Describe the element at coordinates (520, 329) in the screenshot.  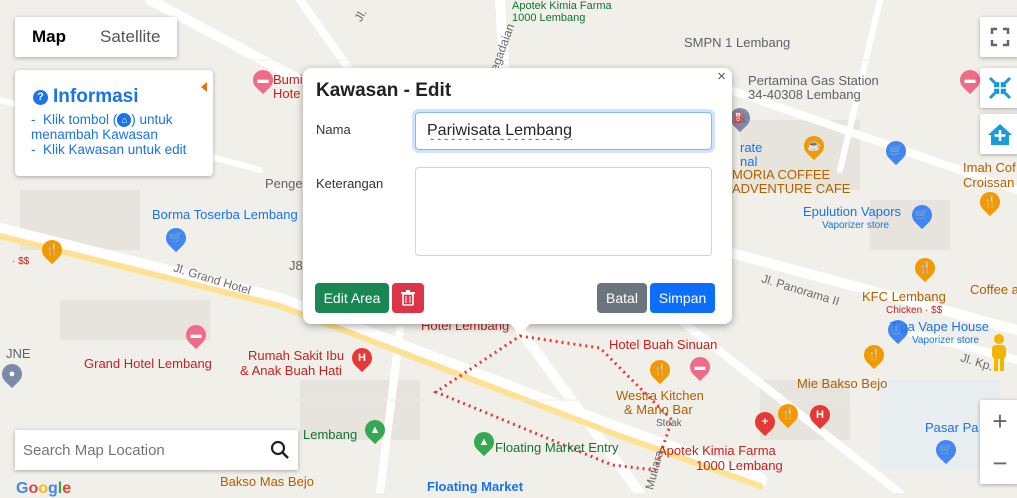
I see `popup-tip` at that location.